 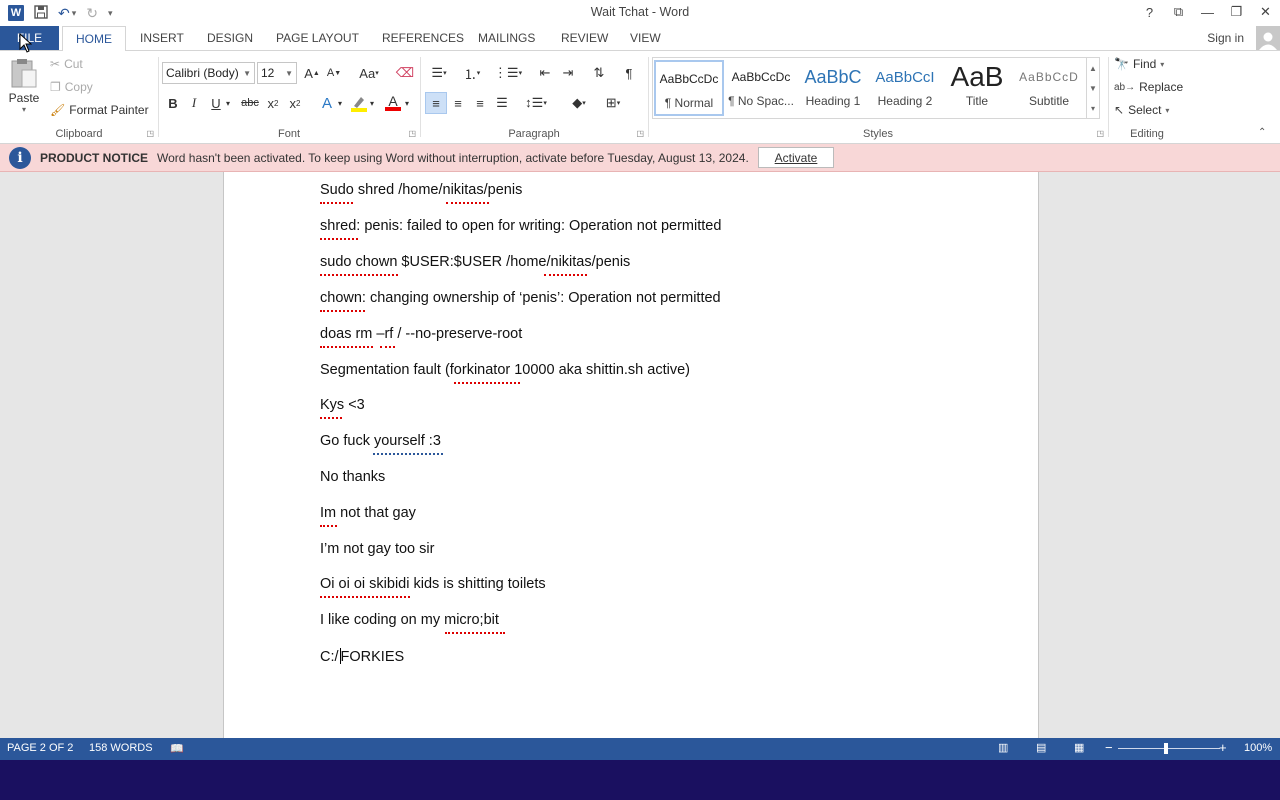 What do you see at coordinates (250, 103) in the screenshot?
I see `strikethrough-icon: abc` at bounding box center [250, 103].